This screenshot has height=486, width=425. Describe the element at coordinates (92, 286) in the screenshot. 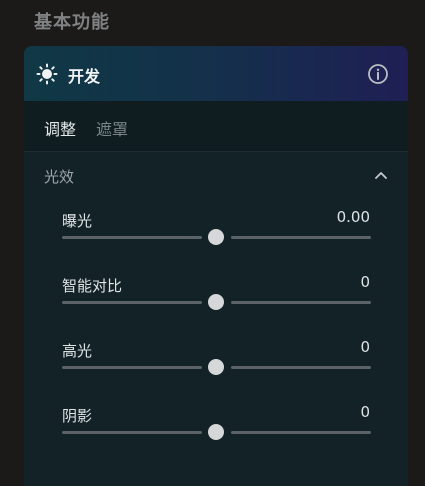

I see `slider-label: 智能对比` at that location.